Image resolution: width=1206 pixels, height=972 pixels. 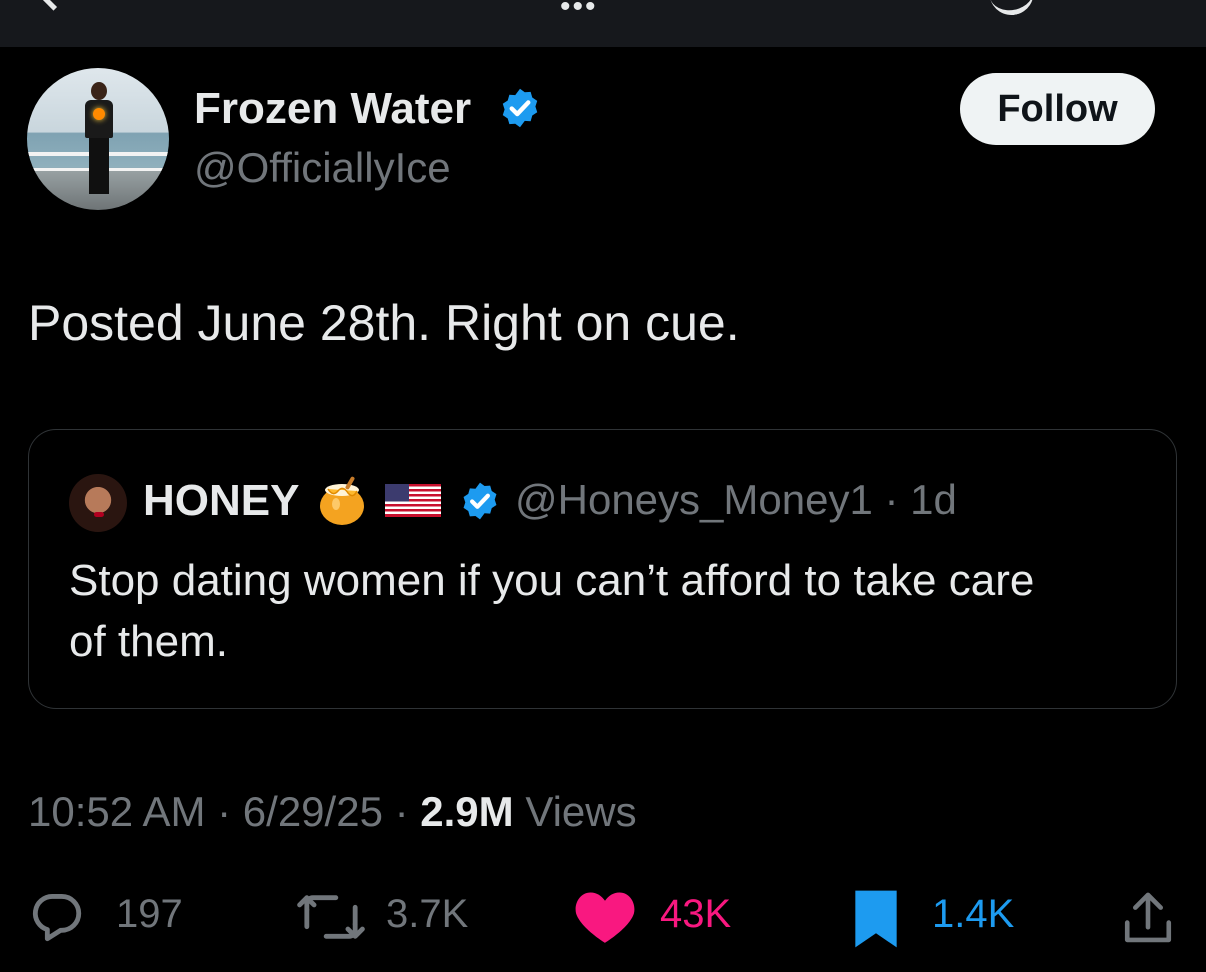 I want to click on quoted-age: 1d, so click(x=933, y=499).